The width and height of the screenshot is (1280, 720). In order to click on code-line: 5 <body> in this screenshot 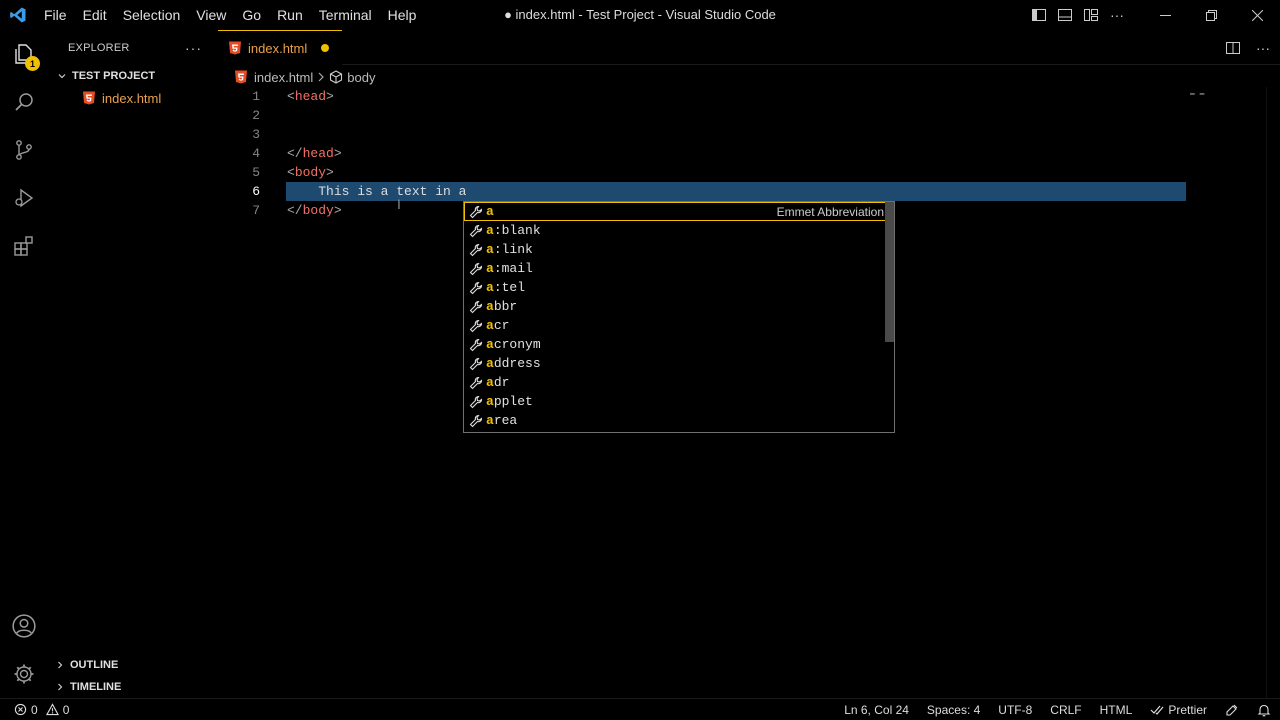, I will do `click(749, 172)`.